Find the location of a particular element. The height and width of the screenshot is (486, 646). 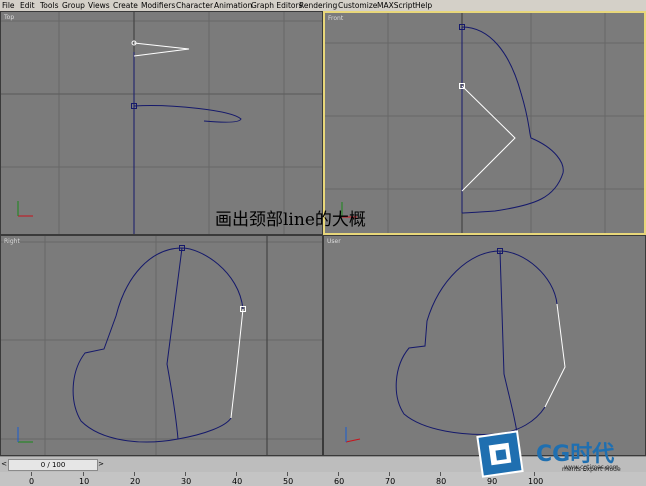

menu-help: Help is located at coordinates (423, 5).